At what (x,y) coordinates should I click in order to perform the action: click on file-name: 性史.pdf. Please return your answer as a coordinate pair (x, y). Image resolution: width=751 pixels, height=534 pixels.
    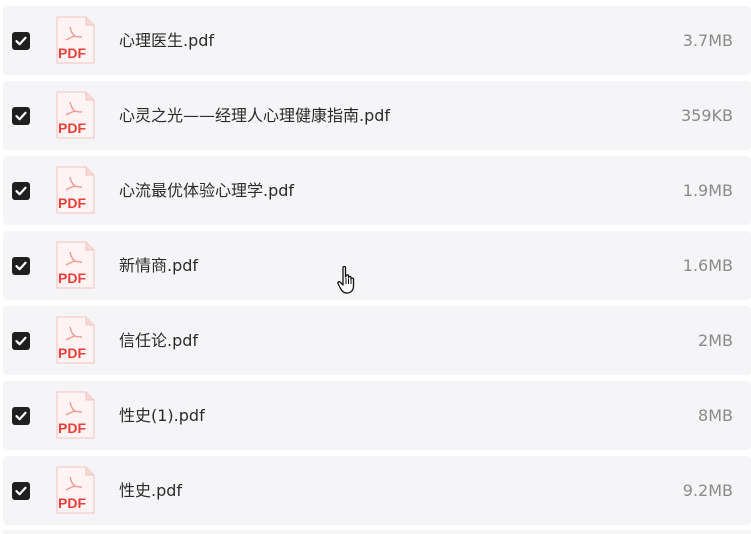
    Looking at the image, I should click on (151, 490).